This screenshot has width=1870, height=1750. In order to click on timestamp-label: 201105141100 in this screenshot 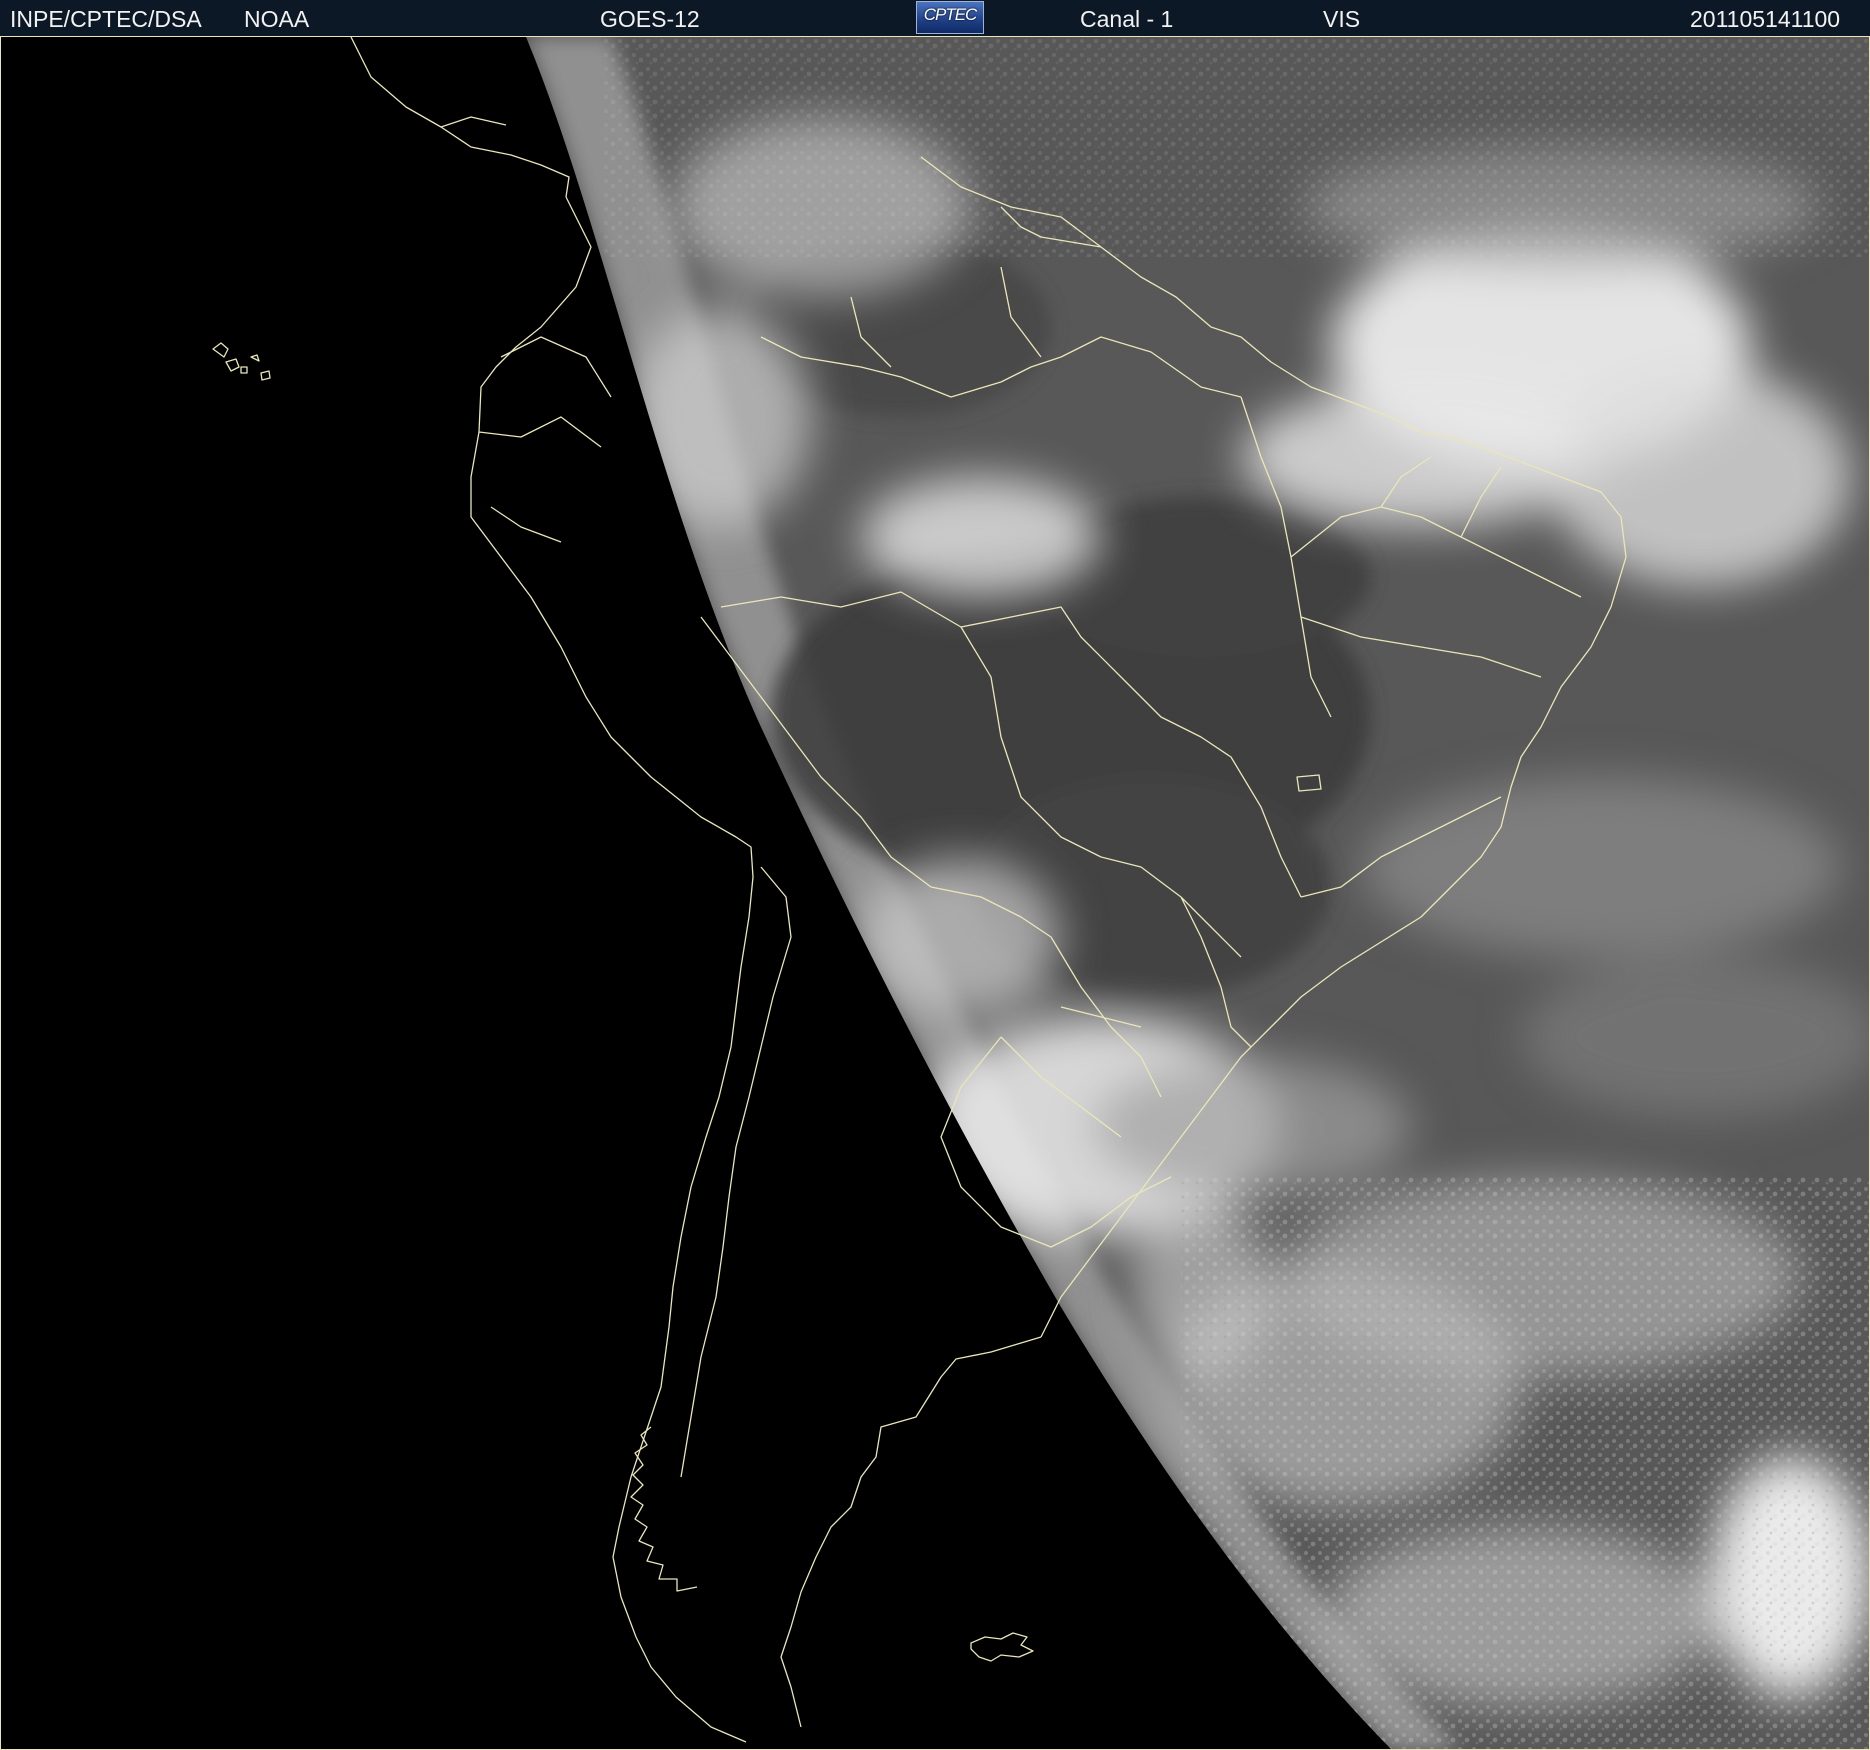, I will do `click(1765, 19)`.